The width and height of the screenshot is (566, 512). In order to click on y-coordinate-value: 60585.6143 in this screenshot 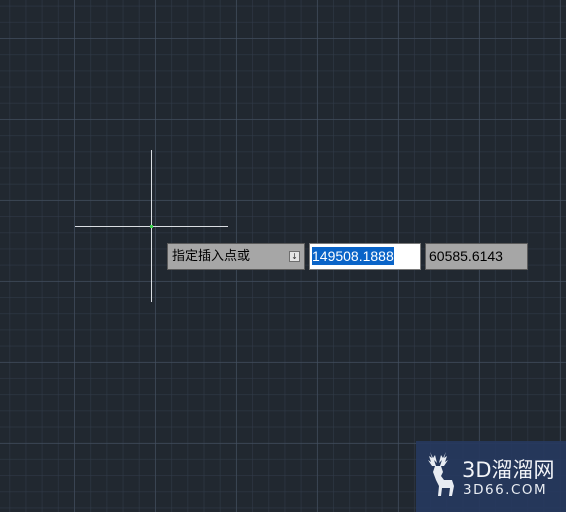, I will do `click(466, 256)`.